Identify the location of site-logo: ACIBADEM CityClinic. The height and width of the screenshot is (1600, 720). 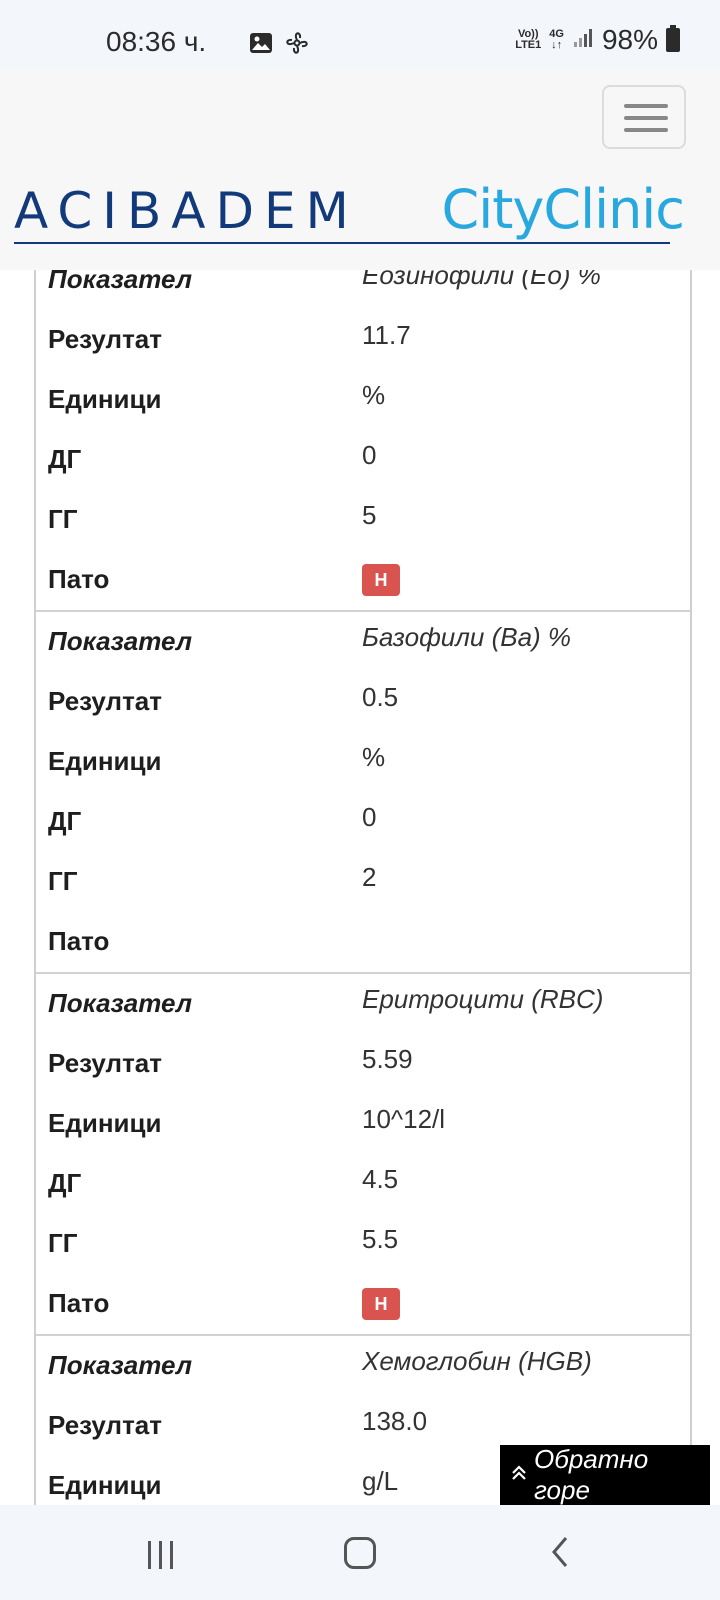
(349, 214).